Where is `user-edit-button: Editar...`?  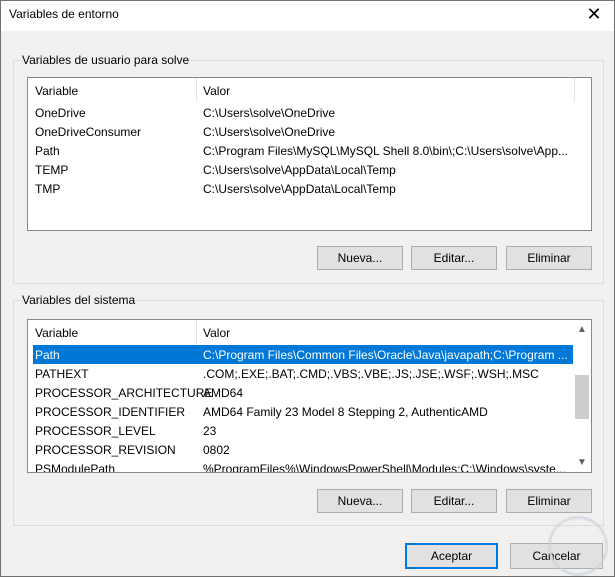 user-edit-button: Editar... is located at coordinates (454, 258).